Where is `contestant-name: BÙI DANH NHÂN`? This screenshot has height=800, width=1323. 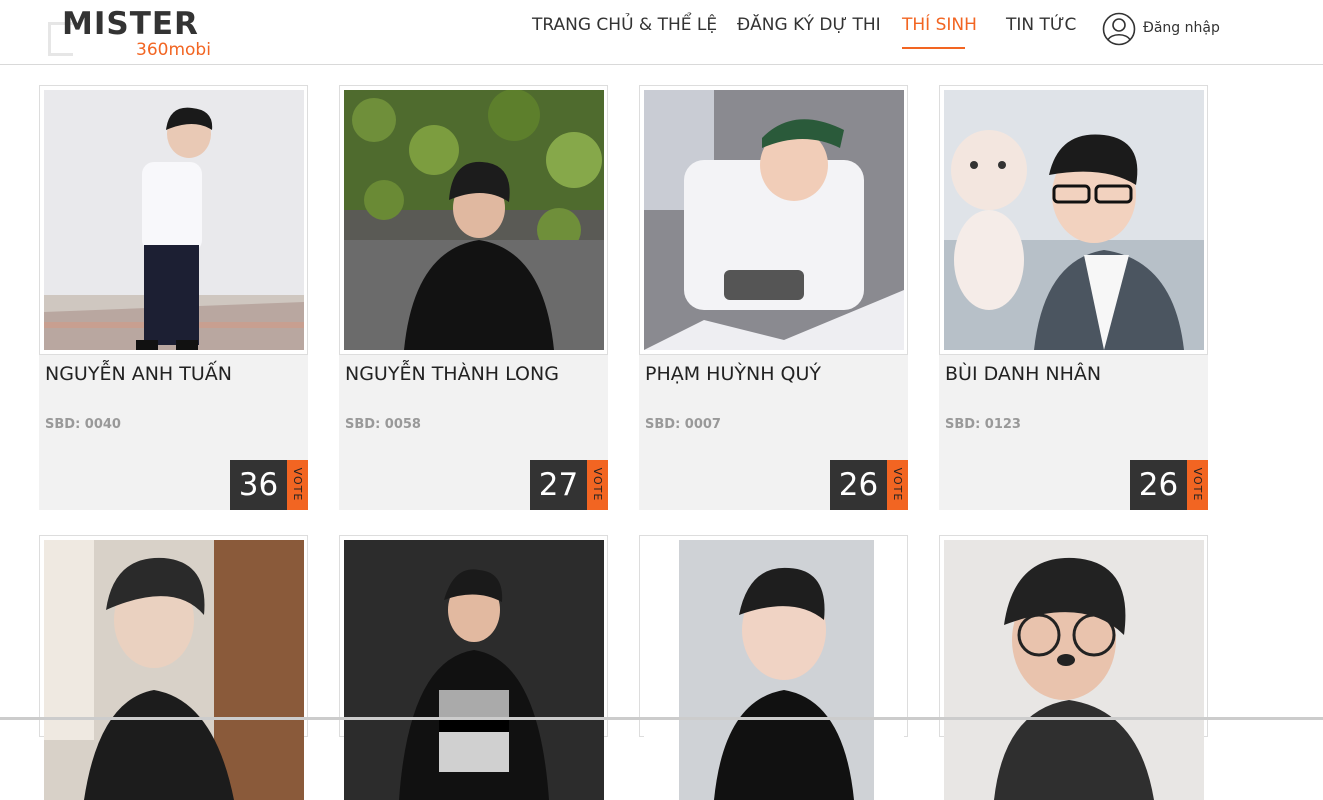
contestant-name: BÙI DANH NHÂN is located at coordinates (1023, 374).